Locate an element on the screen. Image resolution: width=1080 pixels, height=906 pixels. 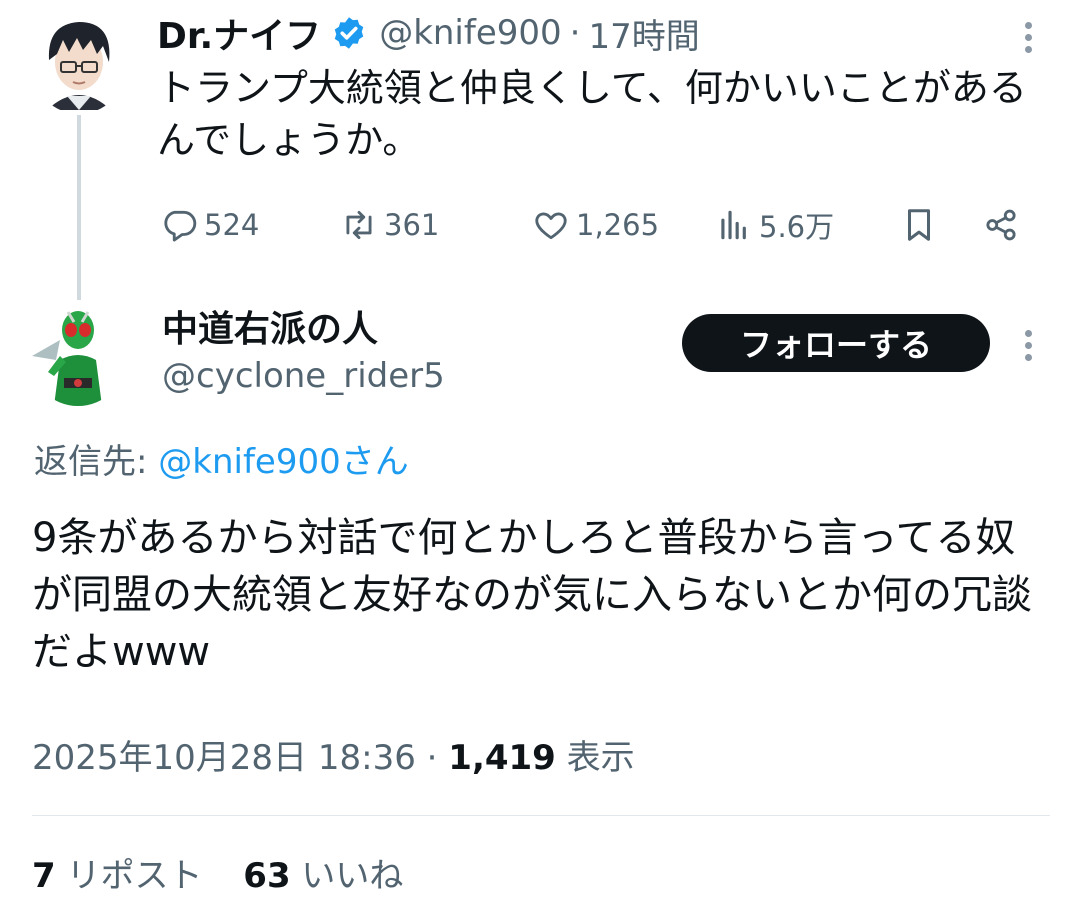
views-bar-chart-icon is located at coordinates (733, 225).